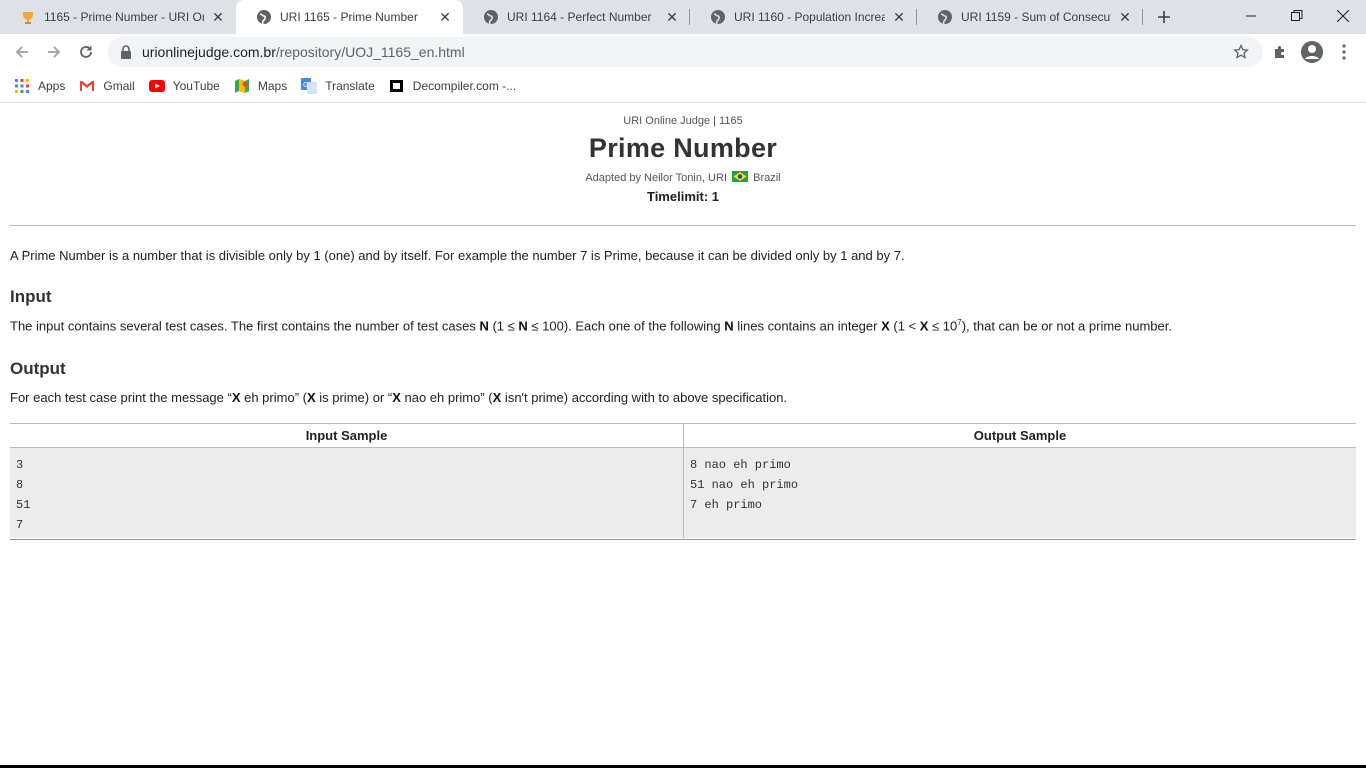  What do you see at coordinates (767, 178) in the screenshot?
I see `country-text: Brazil` at bounding box center [767, 178].